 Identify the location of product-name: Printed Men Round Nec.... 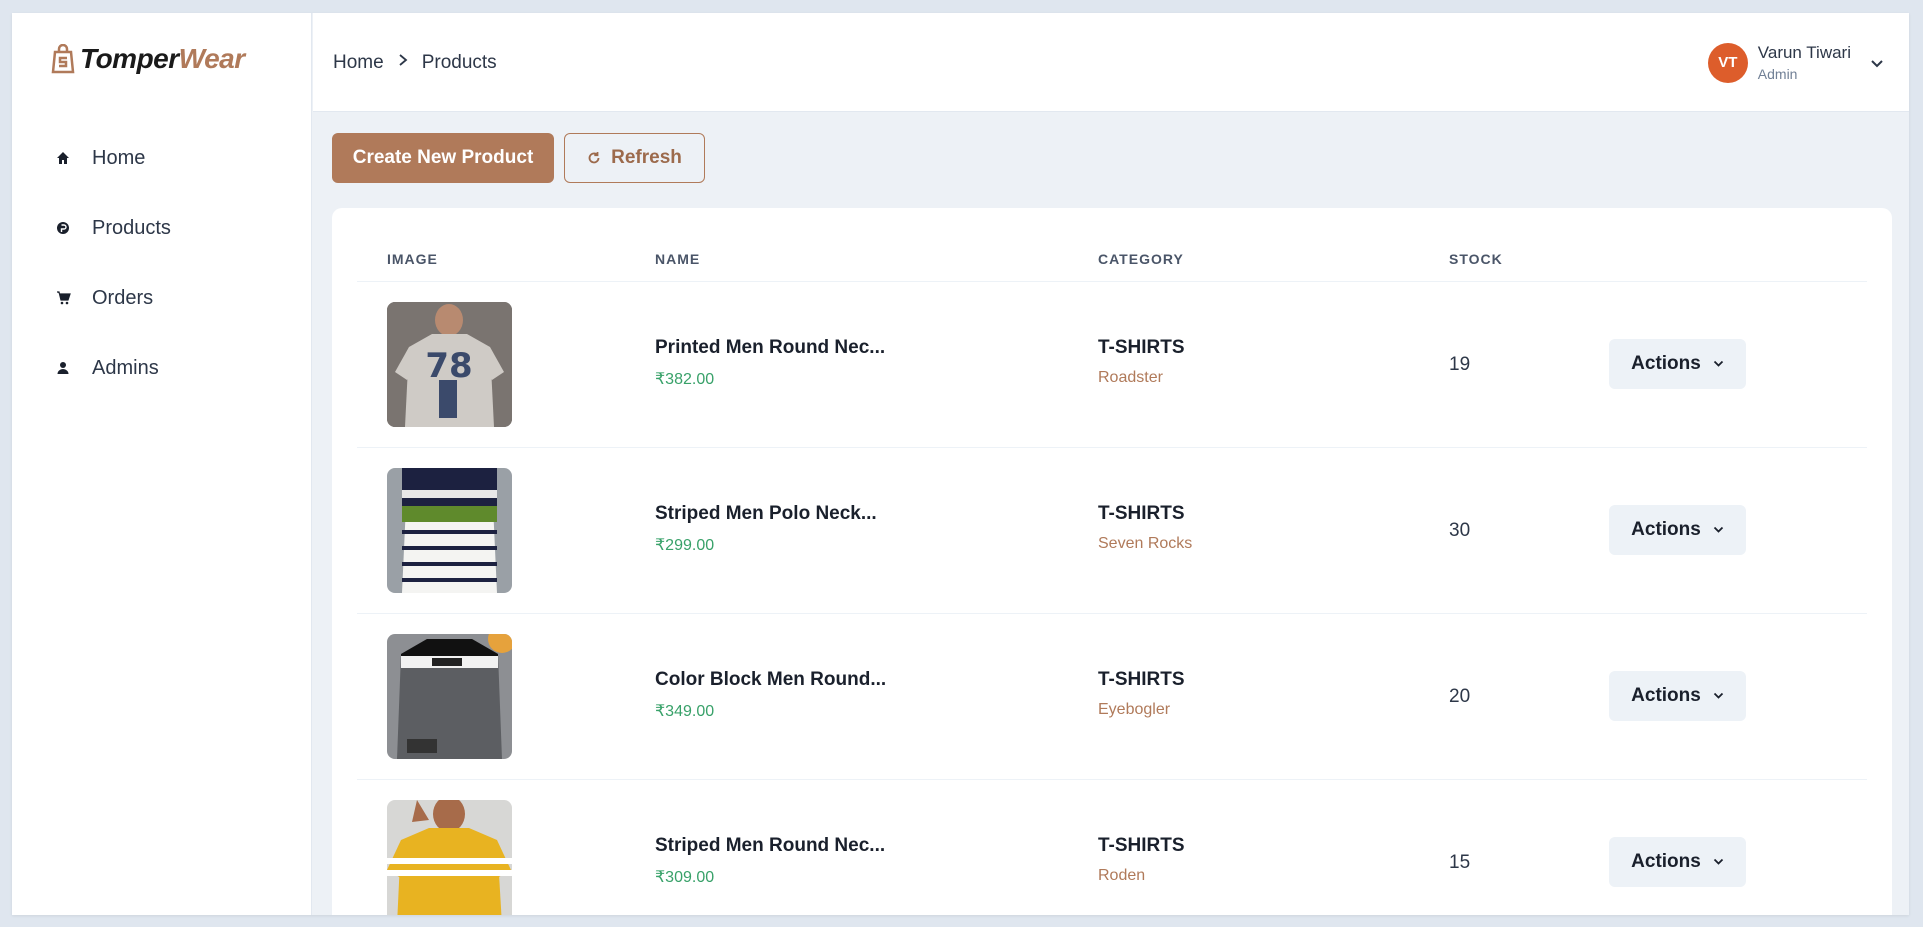
(770, 347).